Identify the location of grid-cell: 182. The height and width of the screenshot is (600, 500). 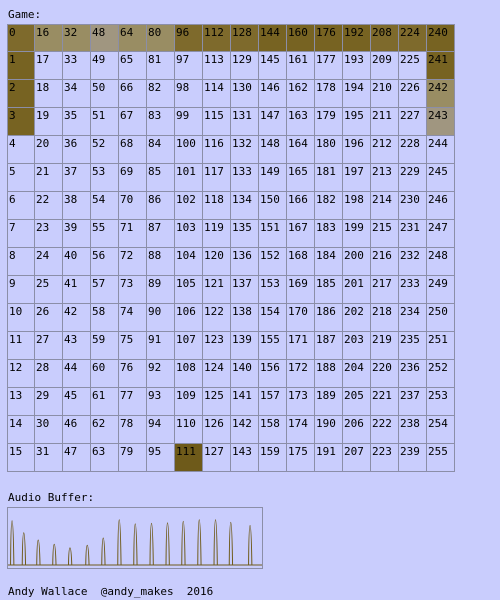
(329, 206).